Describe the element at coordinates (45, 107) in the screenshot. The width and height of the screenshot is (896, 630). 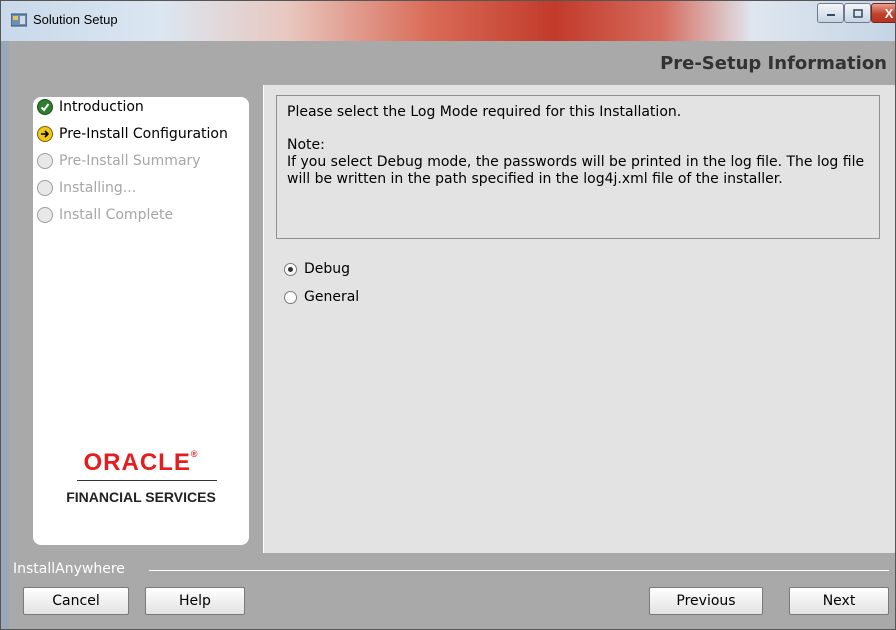
I see `check-icon` at that location.